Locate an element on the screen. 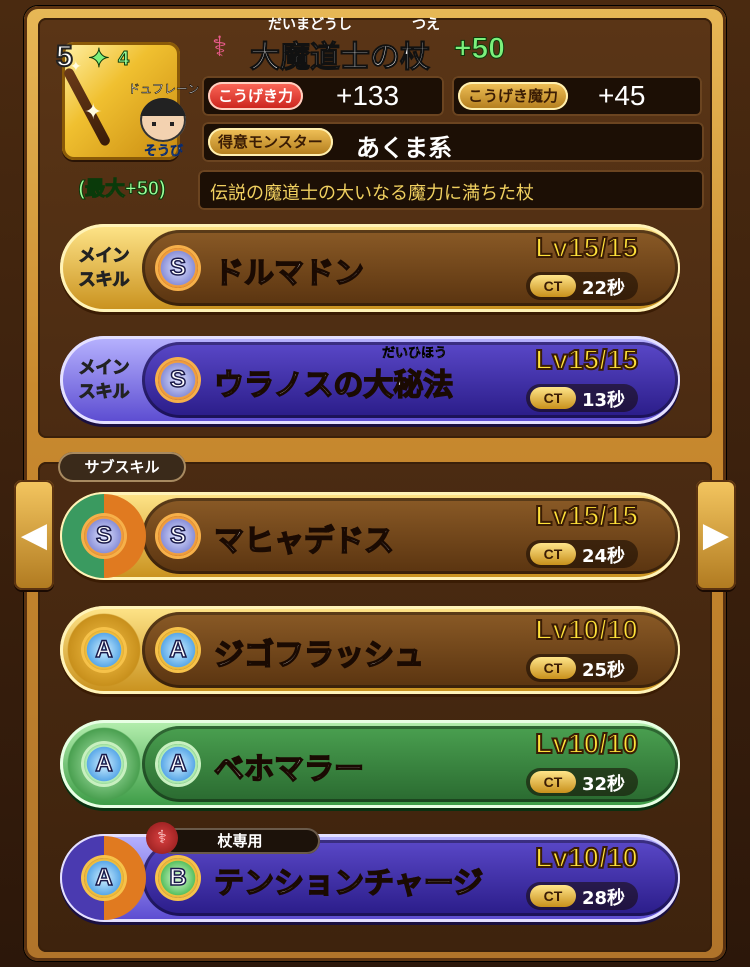 The image size is (750, 967). specialty-value: あくま系 is located at coordinates (404, 148).